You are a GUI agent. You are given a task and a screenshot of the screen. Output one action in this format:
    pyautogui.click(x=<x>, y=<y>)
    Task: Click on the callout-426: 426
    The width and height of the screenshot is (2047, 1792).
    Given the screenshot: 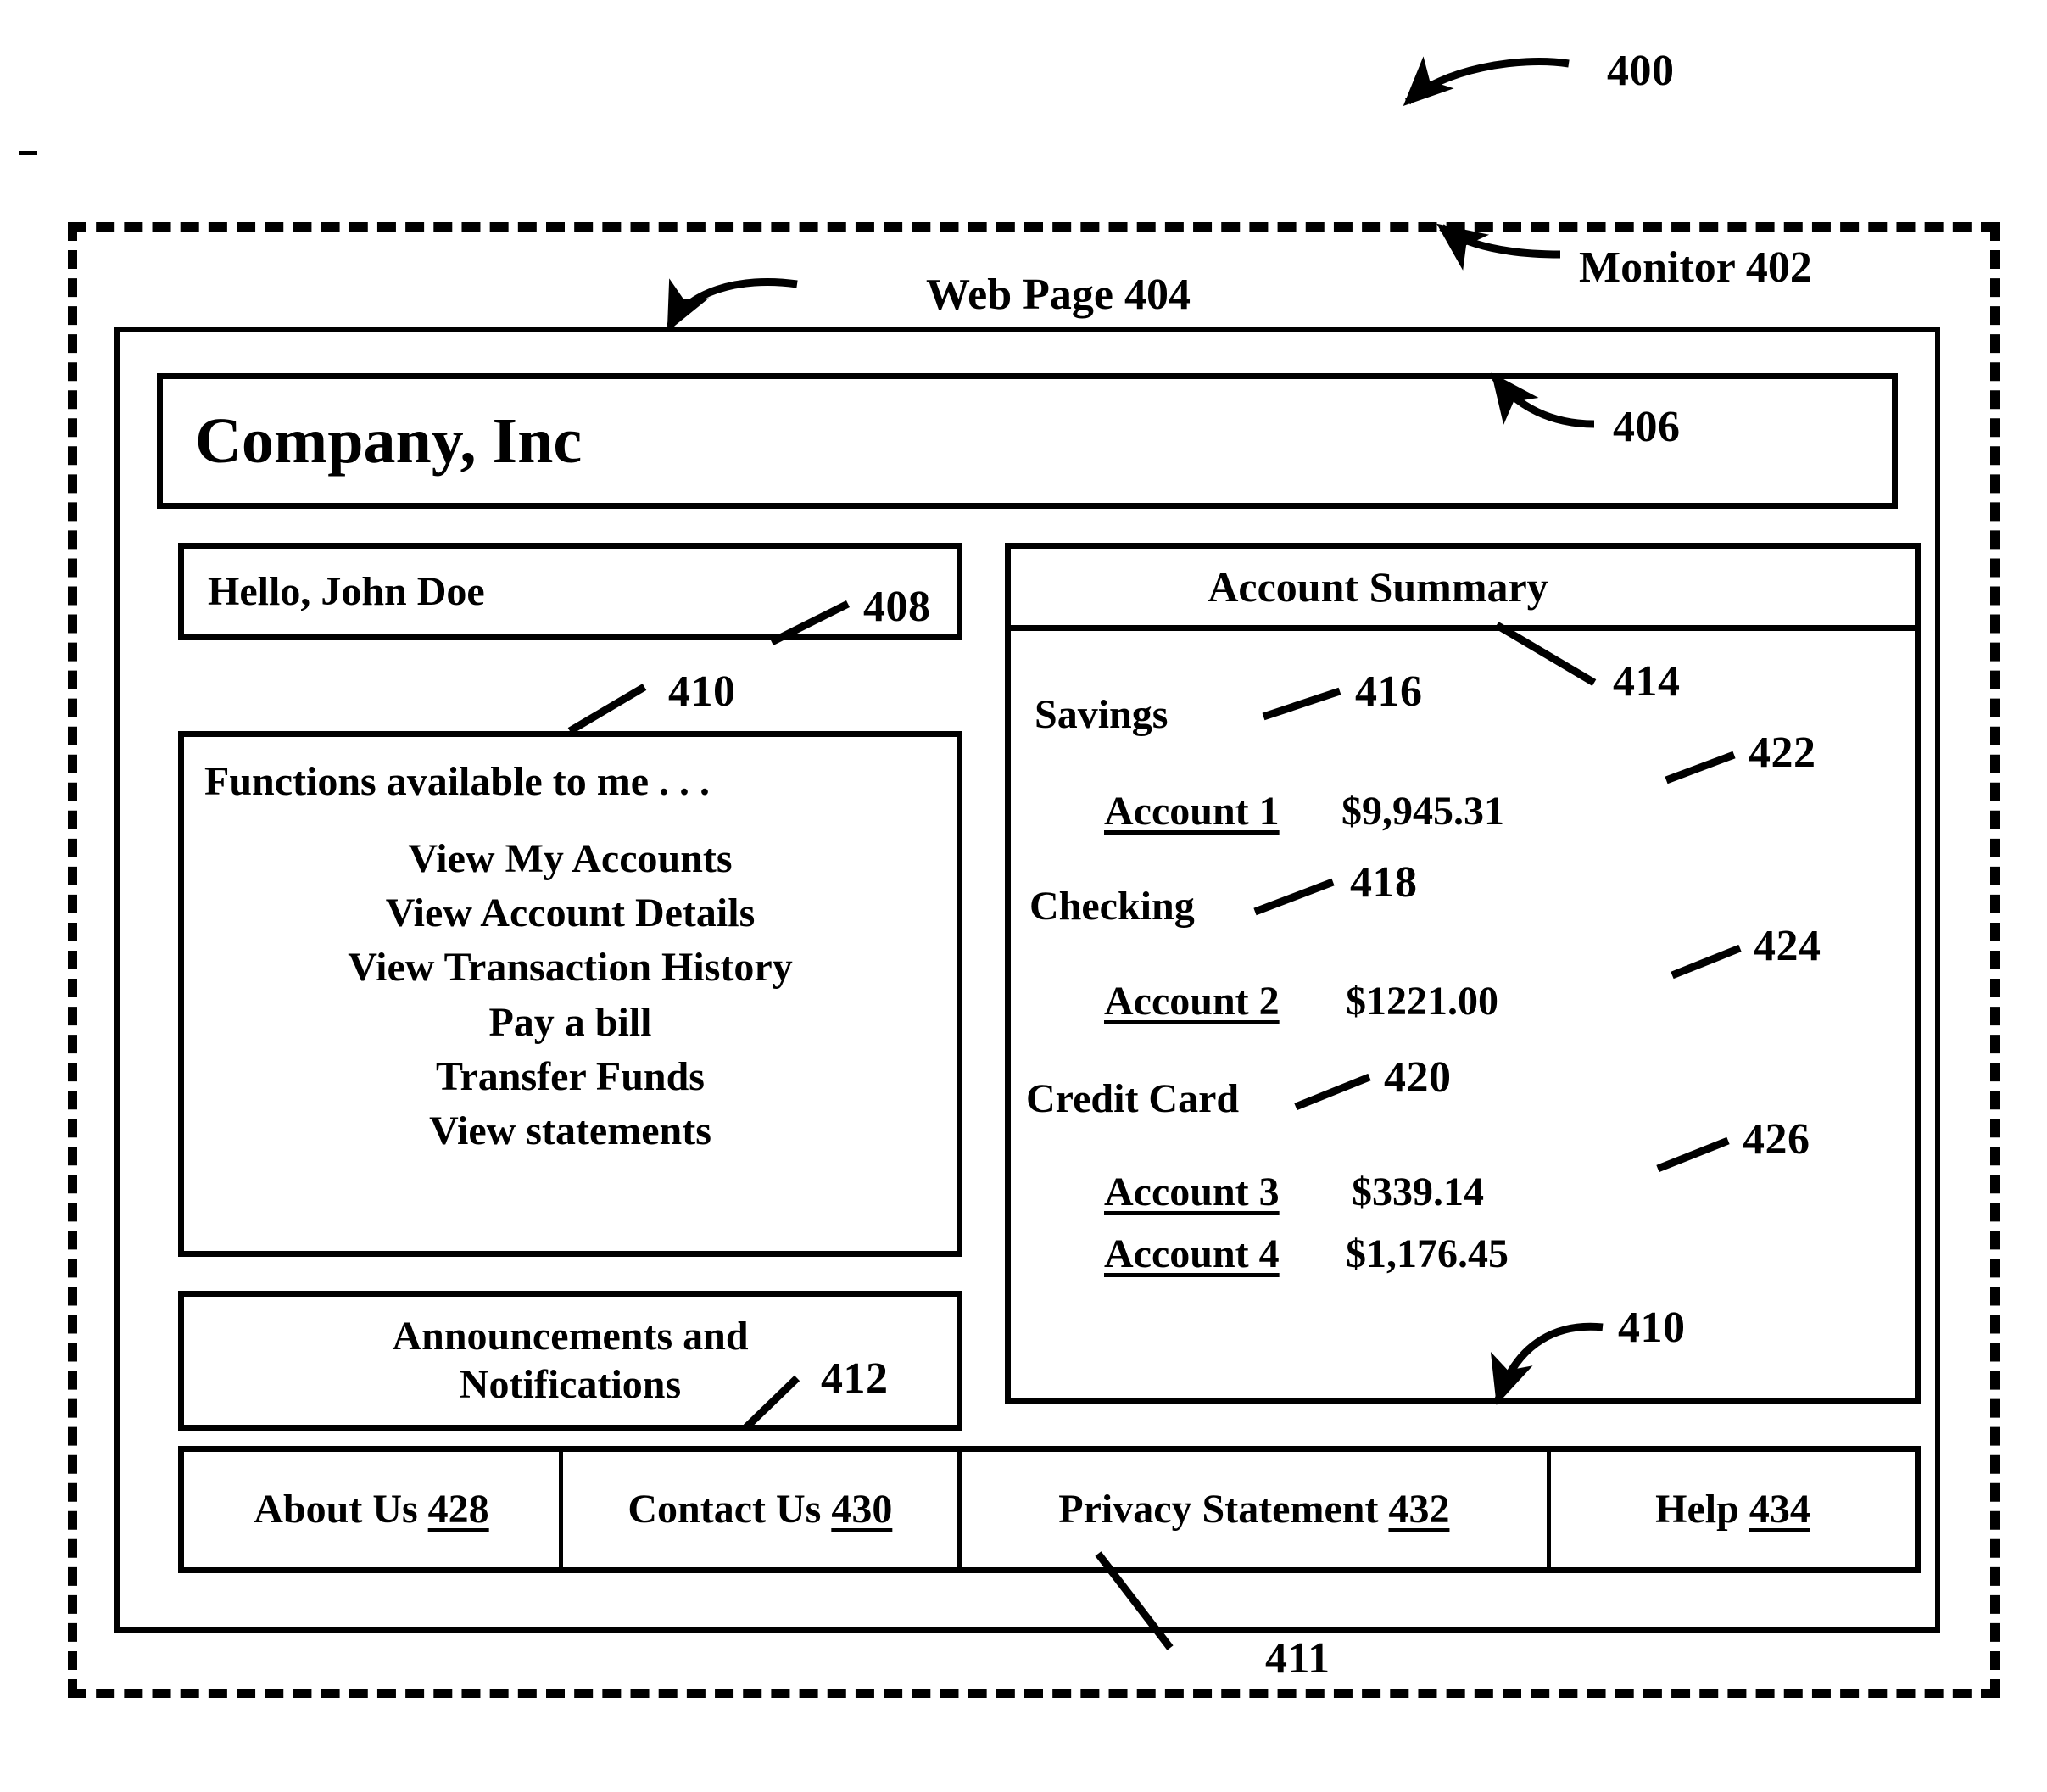 What is the action you would take?
    pyautogui.click(x=1777, y=1139)
    